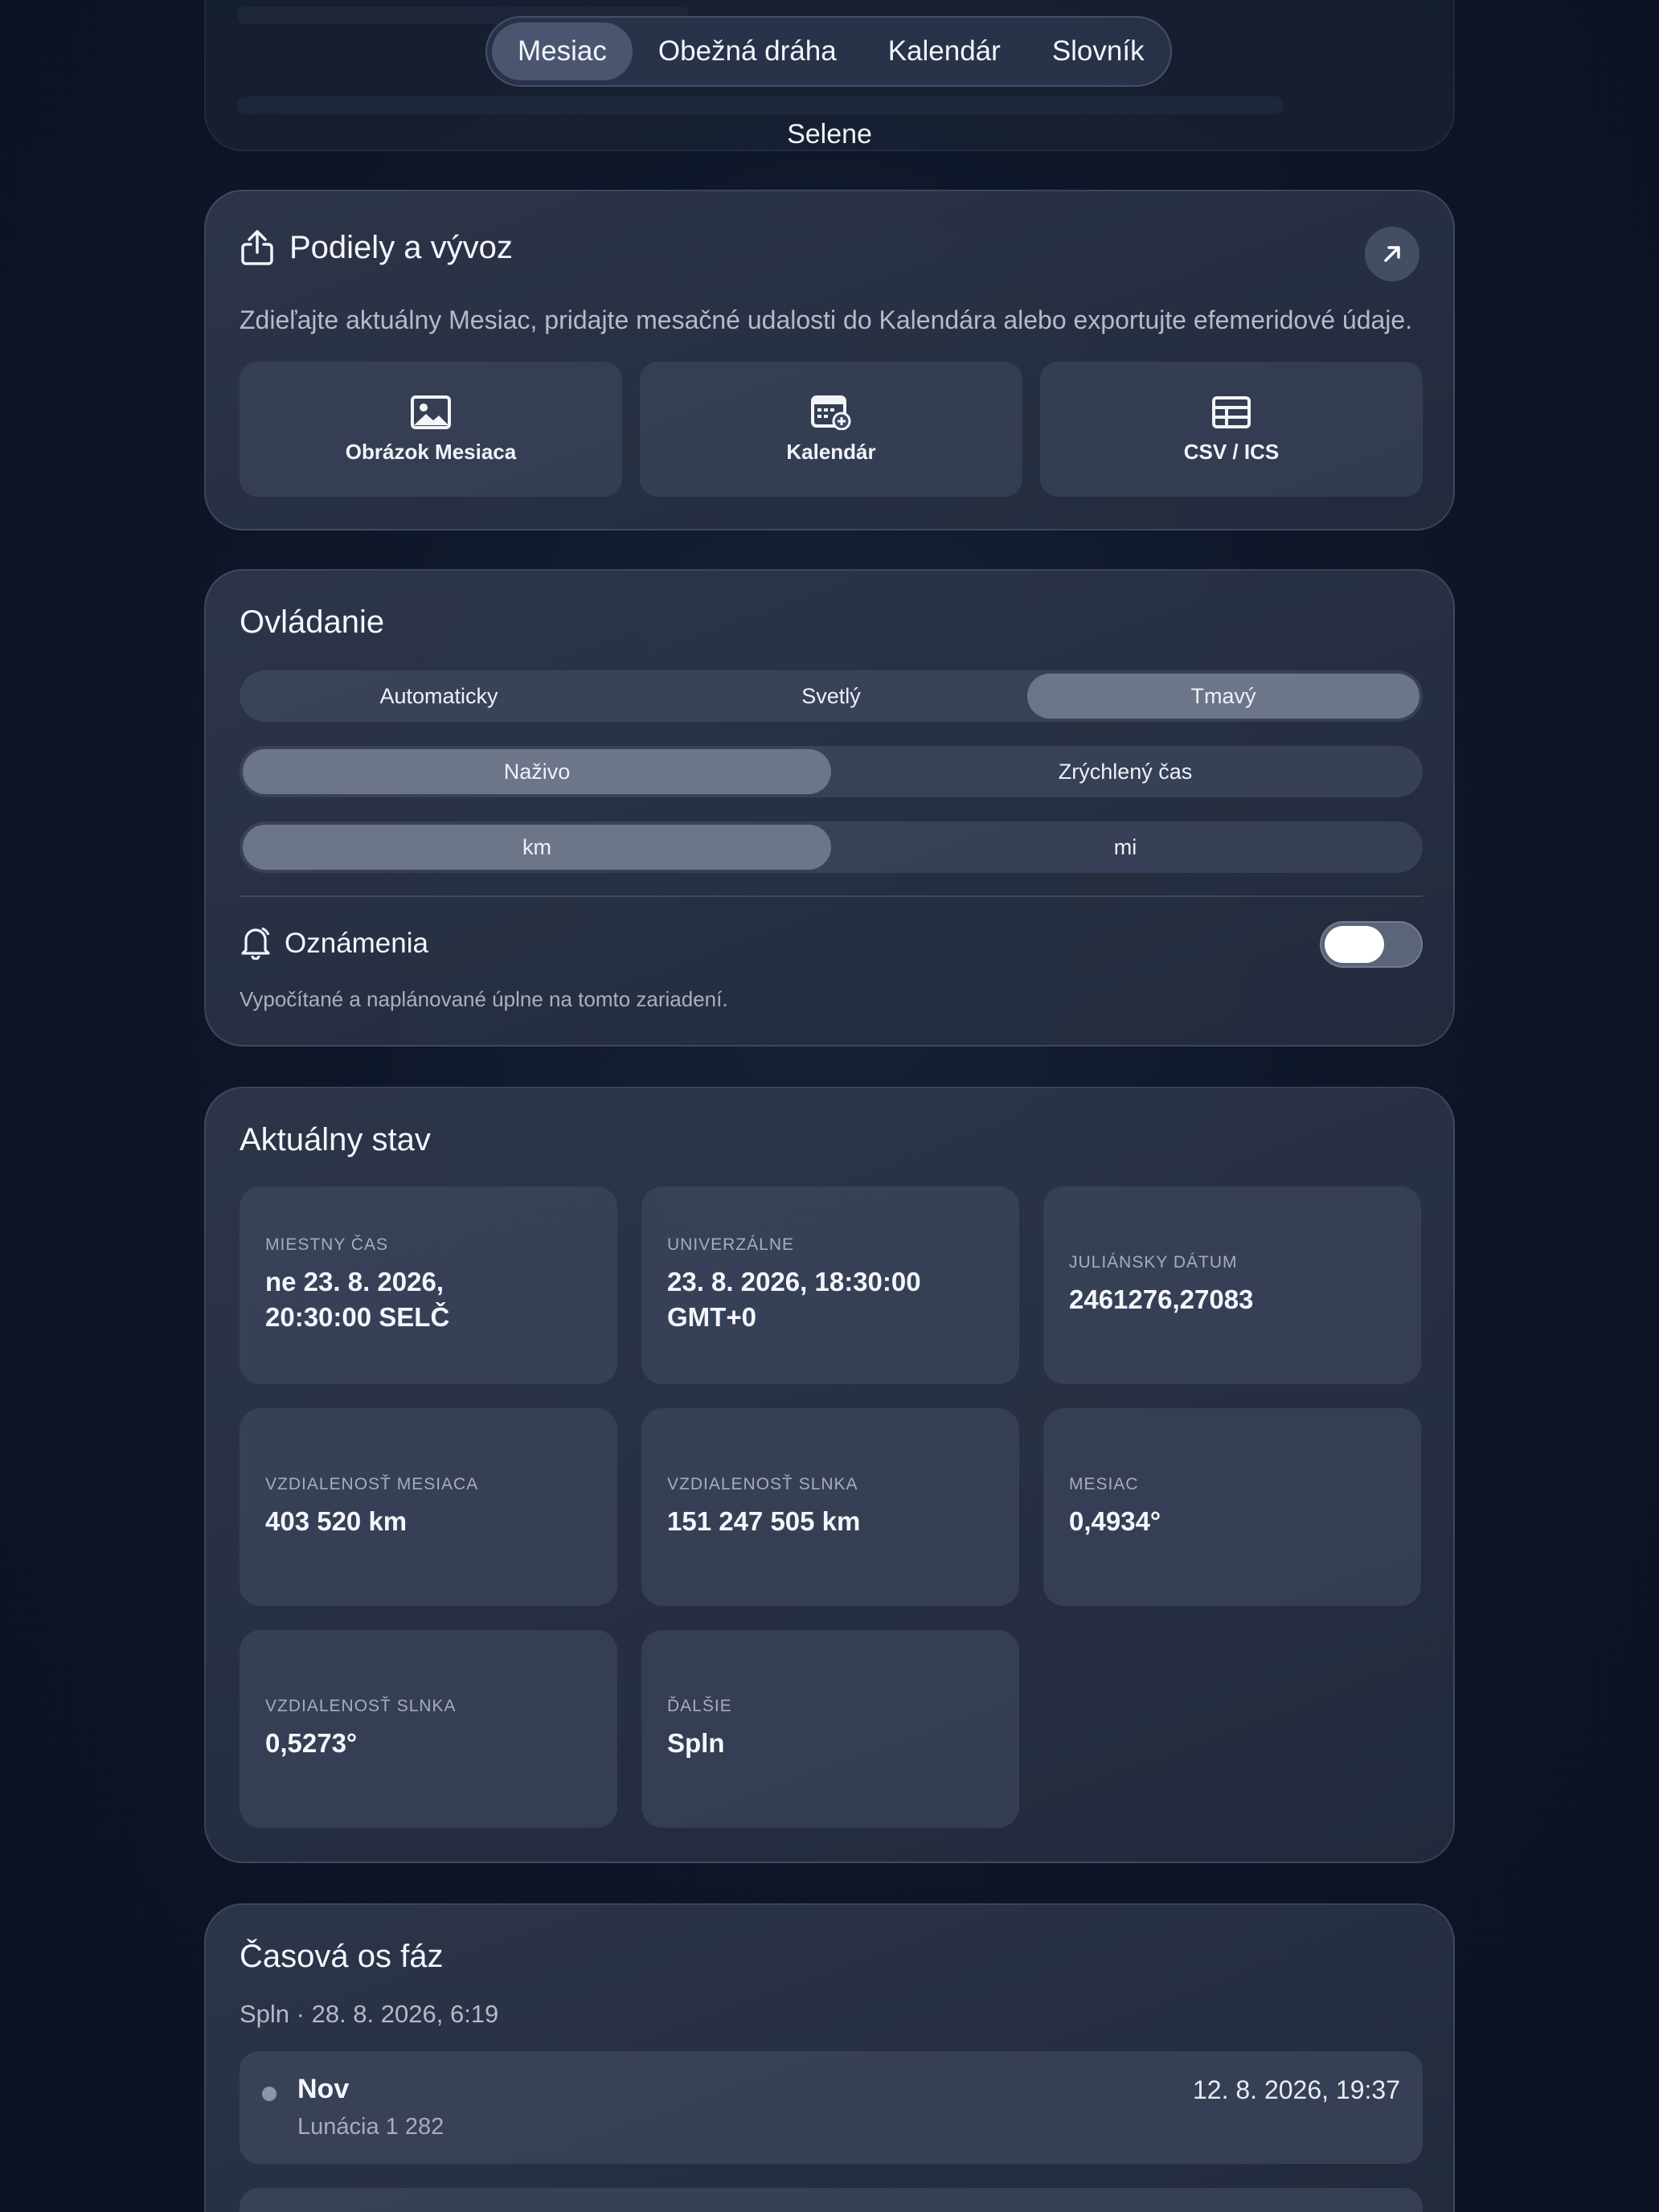 Image resolution: width=1659 pixels, height=2212 pixels. Describe the element at coordinates (335, 1139) in the screenshot. I see `status-title: Aktuálny stav` at that location.